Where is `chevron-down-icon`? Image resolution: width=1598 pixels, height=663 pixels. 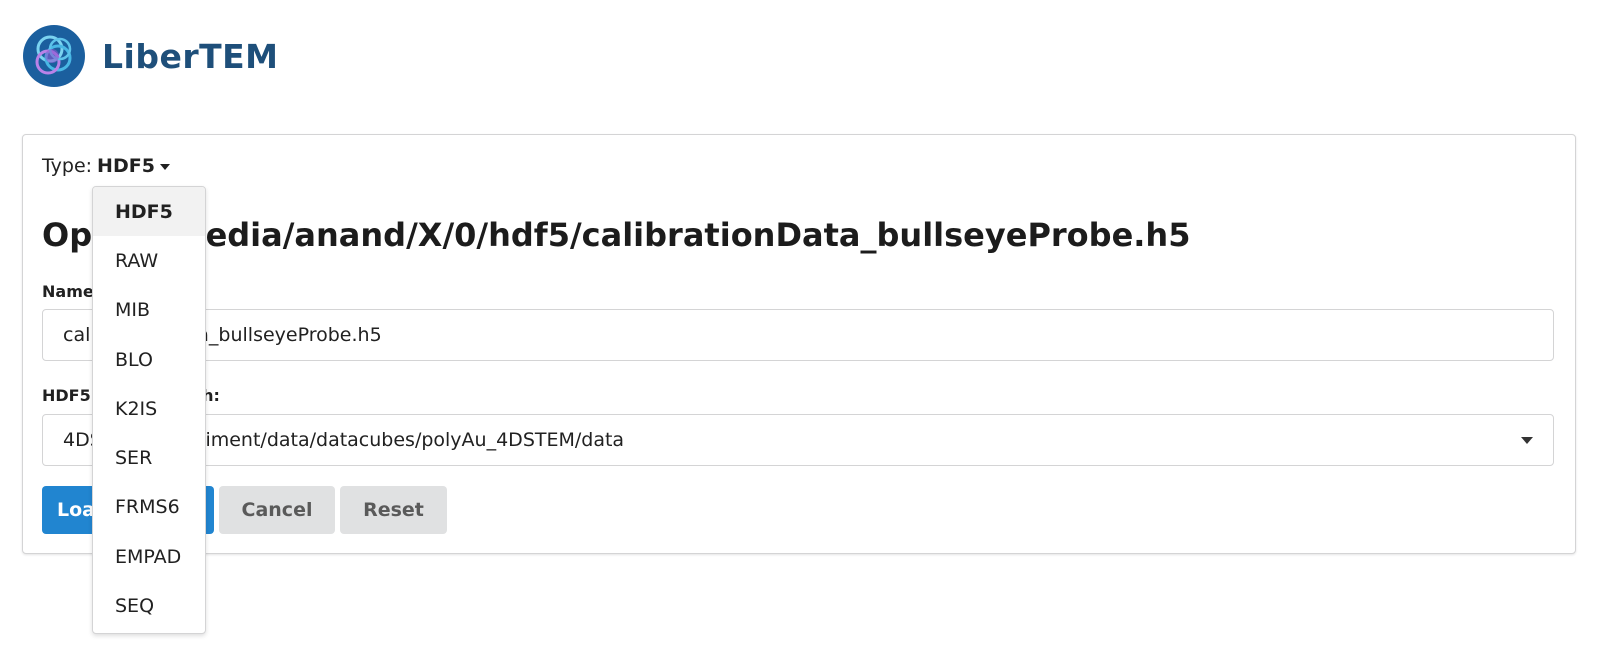
chevron-down-icon is located at coordinates (164, 167).